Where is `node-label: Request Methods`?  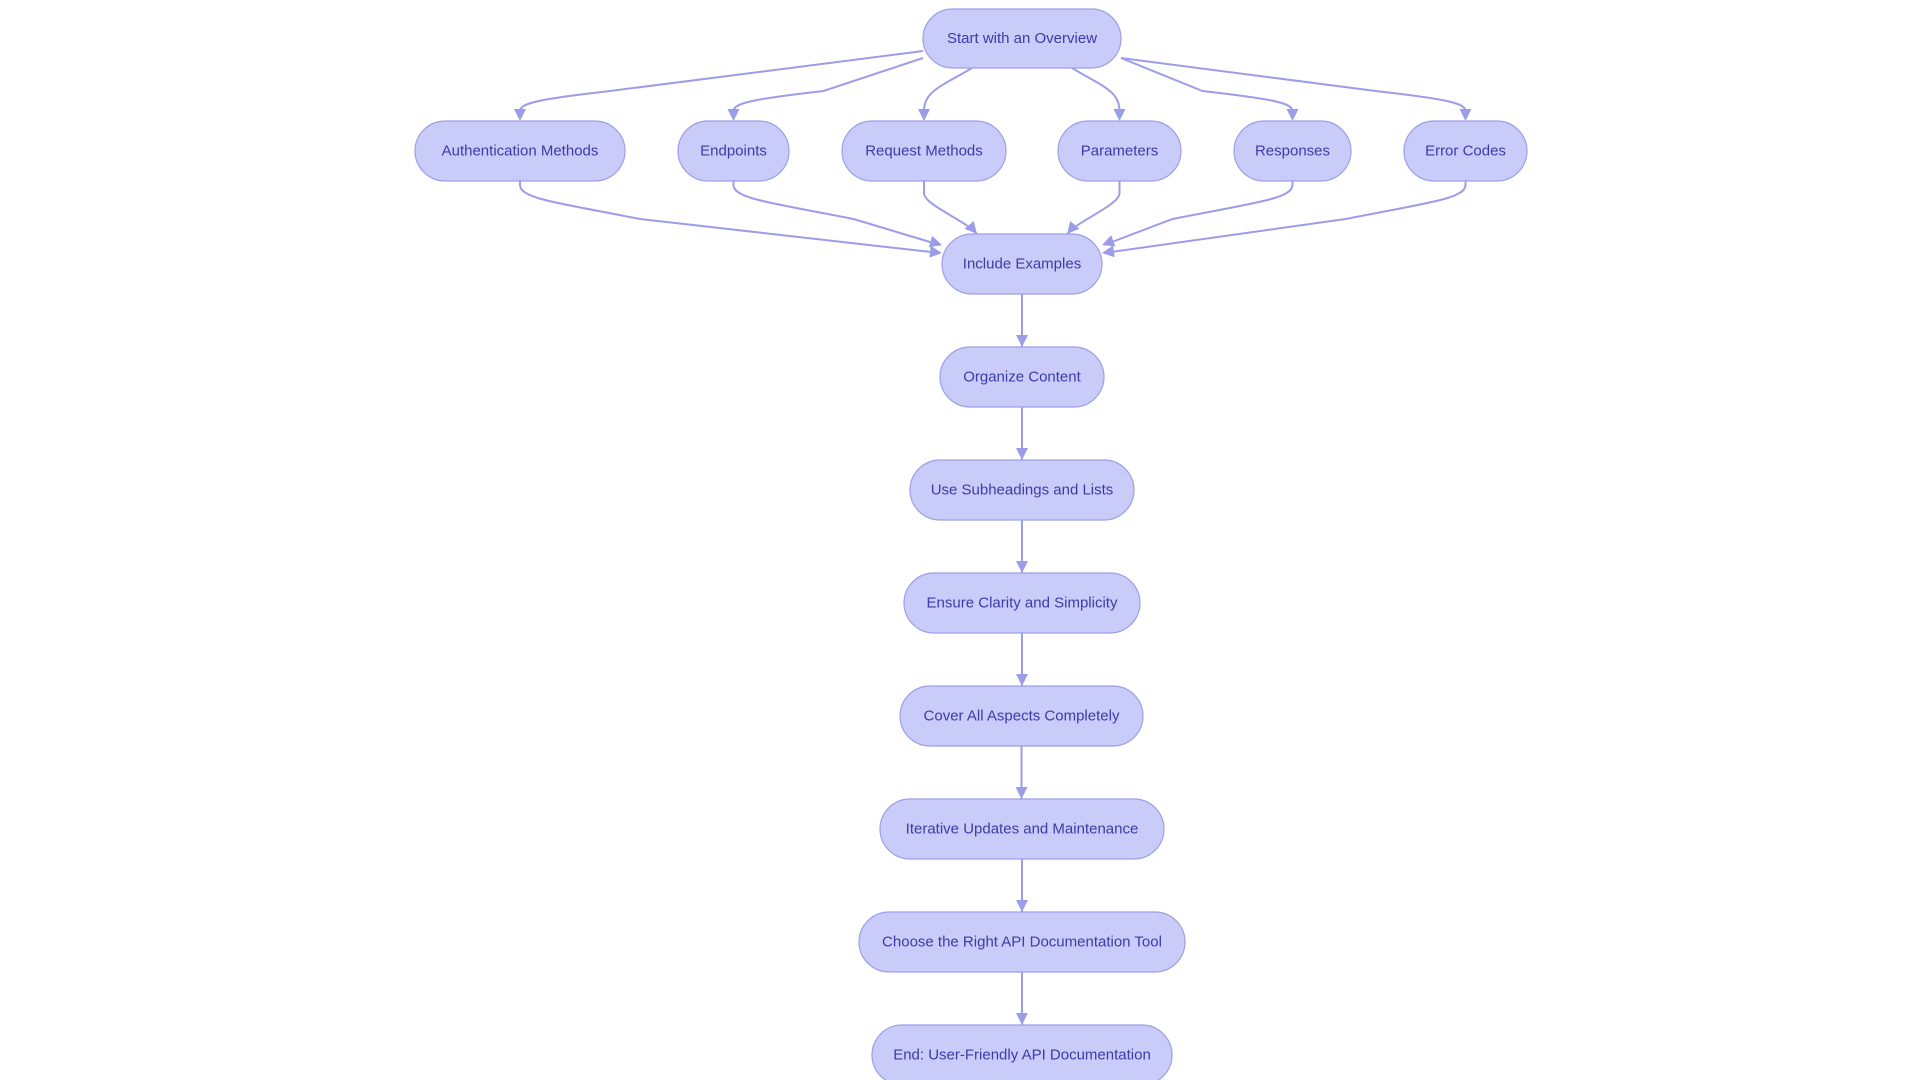
node-label: Request Methods is located at coordinates (924, 151).